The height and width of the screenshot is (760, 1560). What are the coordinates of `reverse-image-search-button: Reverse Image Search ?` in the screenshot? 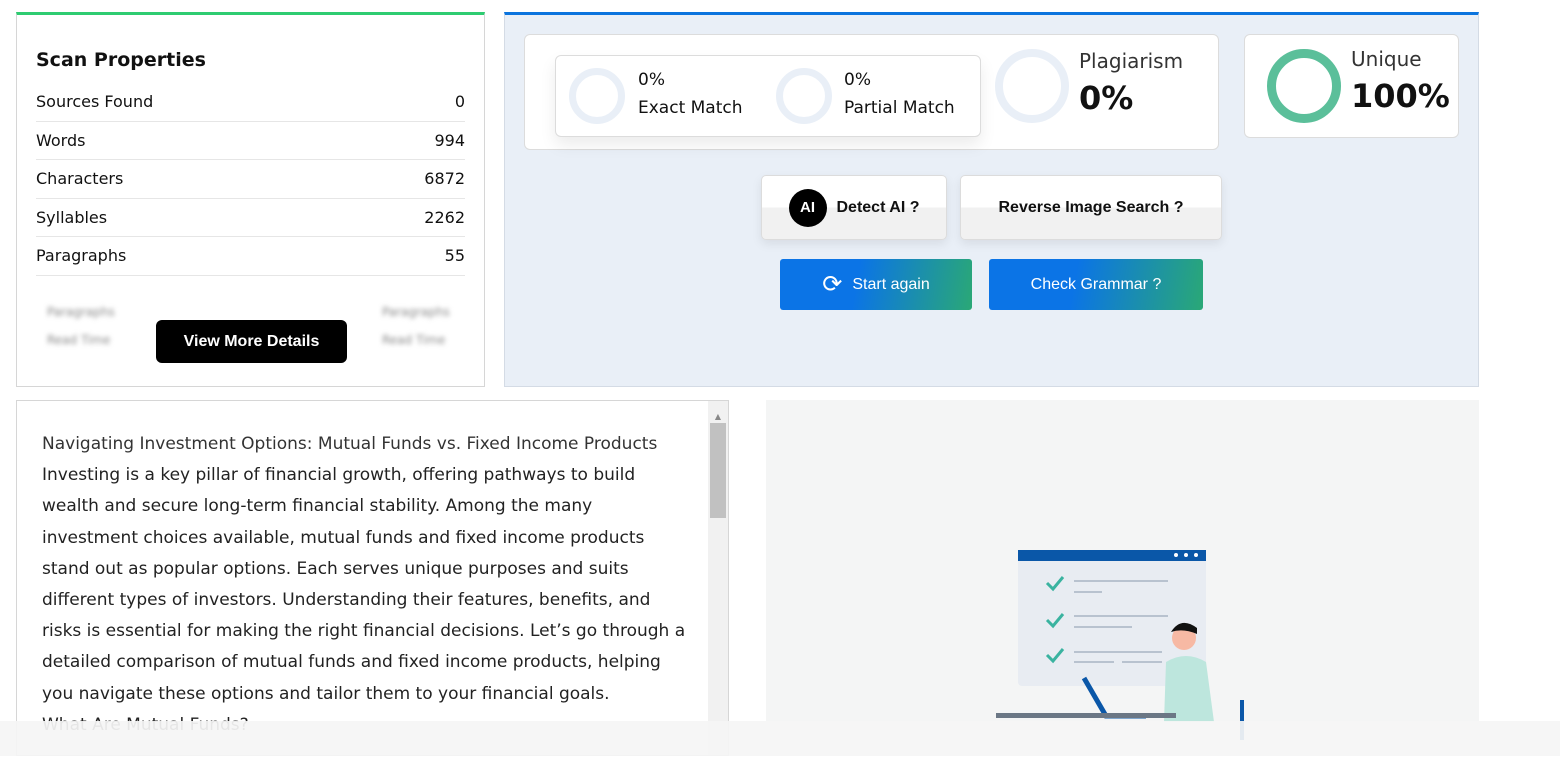 It's located at (1091, 207).